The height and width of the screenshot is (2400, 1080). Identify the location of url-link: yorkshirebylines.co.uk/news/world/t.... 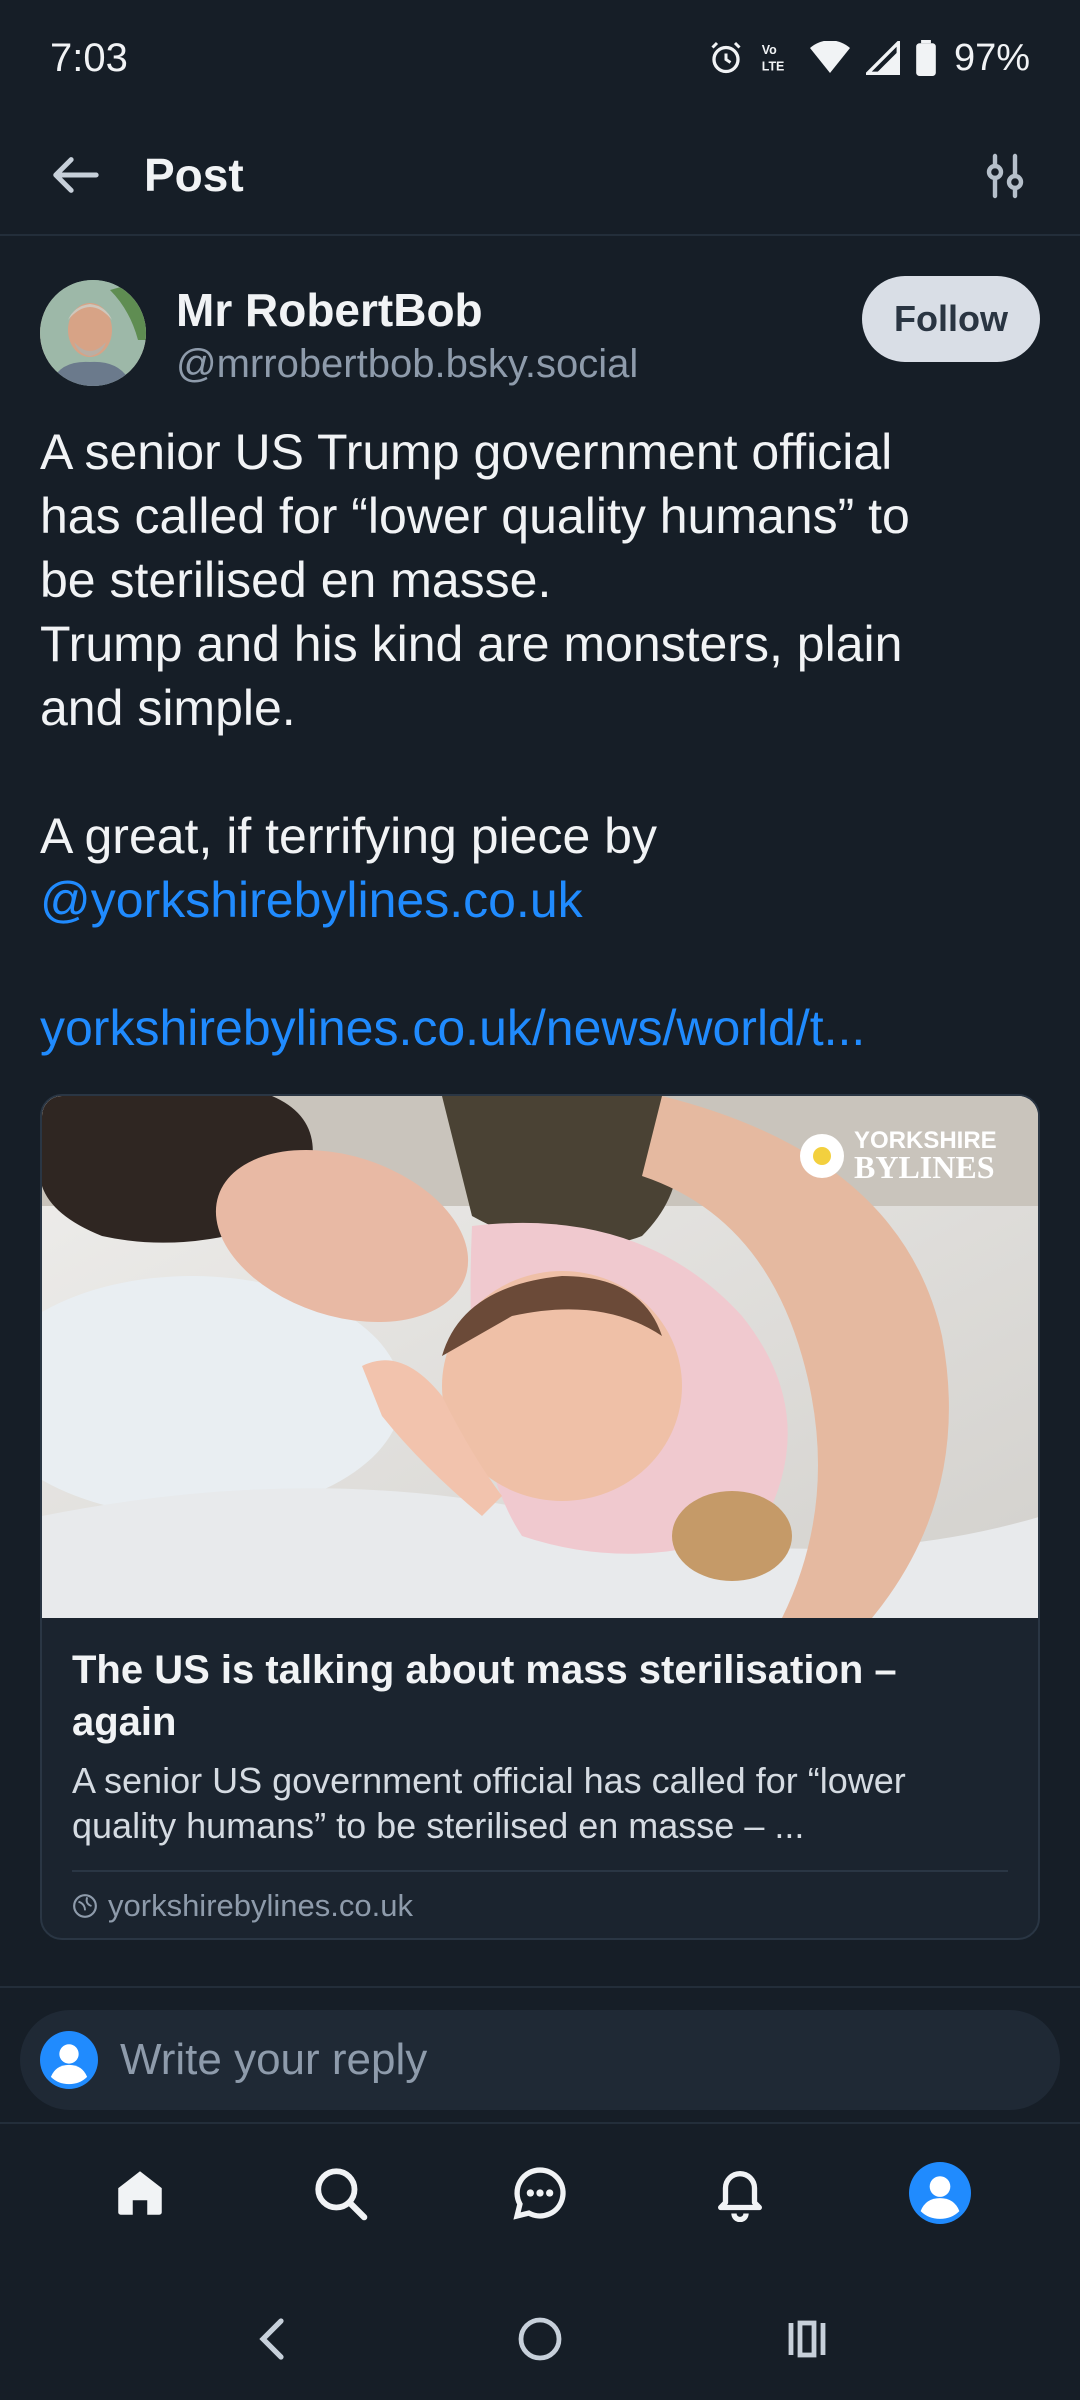
(545, 1028).